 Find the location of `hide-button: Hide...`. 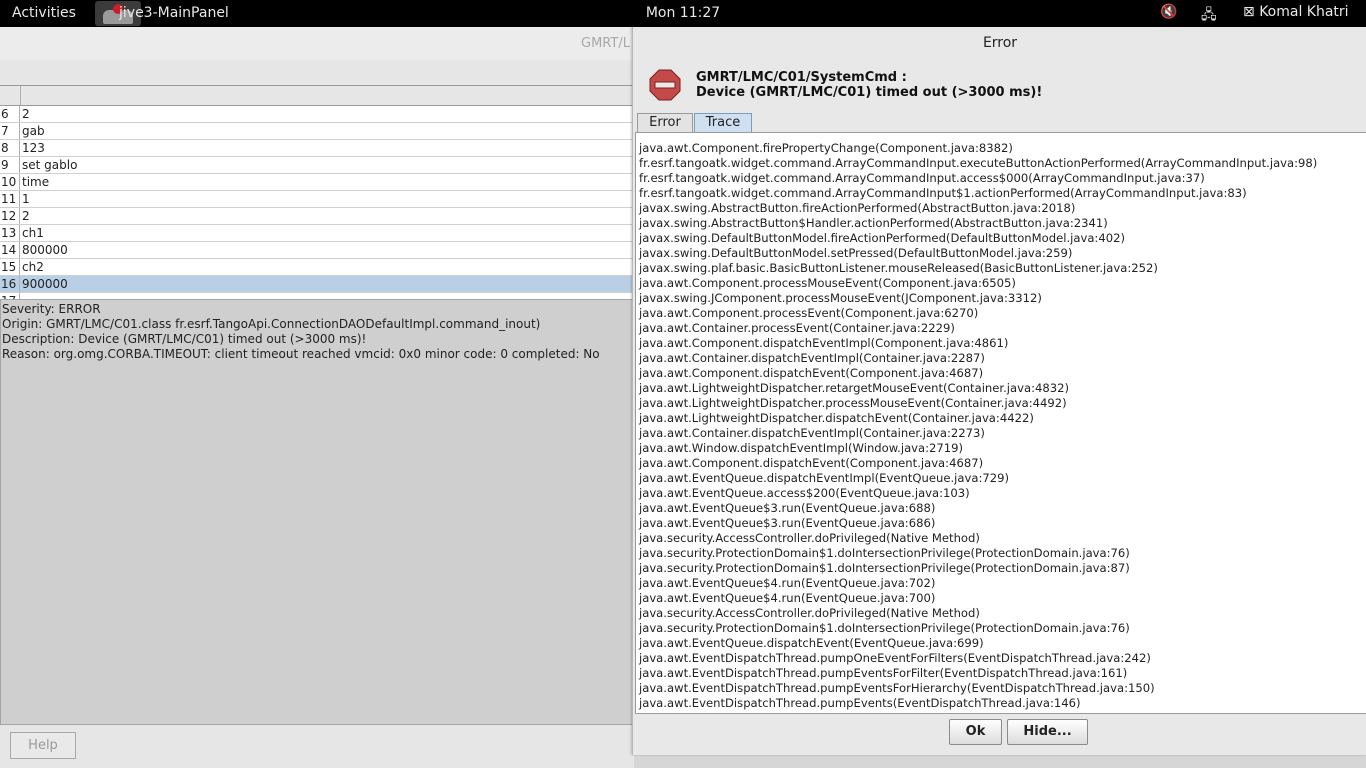

hide-button: Hide... is located at coordinates (1047, 732).